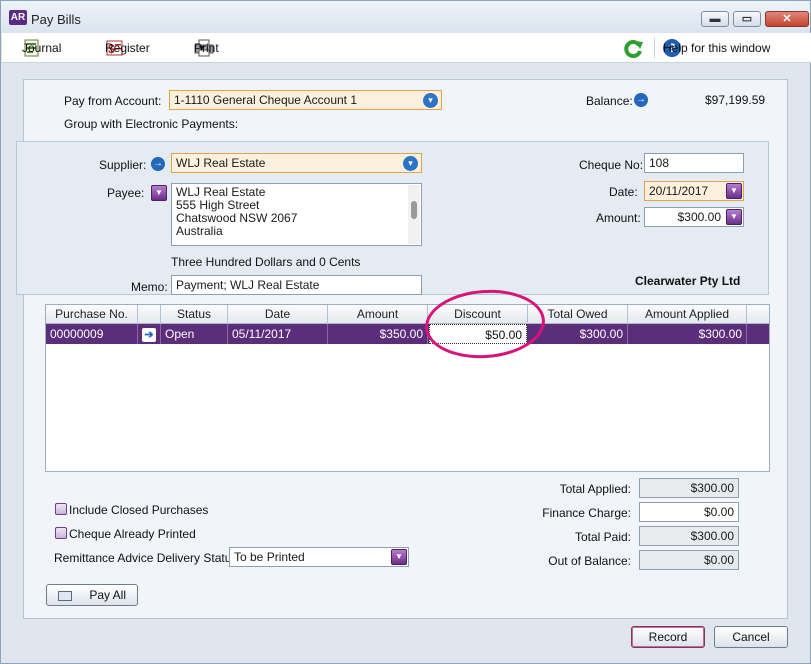 Image resolution: width=811 pixels, height=664 pixels. What do you see at coordinates (399, 557) in the screenshot?
I see `remittance-dropdown-icon: ▼` at bounding box center [399, 557].